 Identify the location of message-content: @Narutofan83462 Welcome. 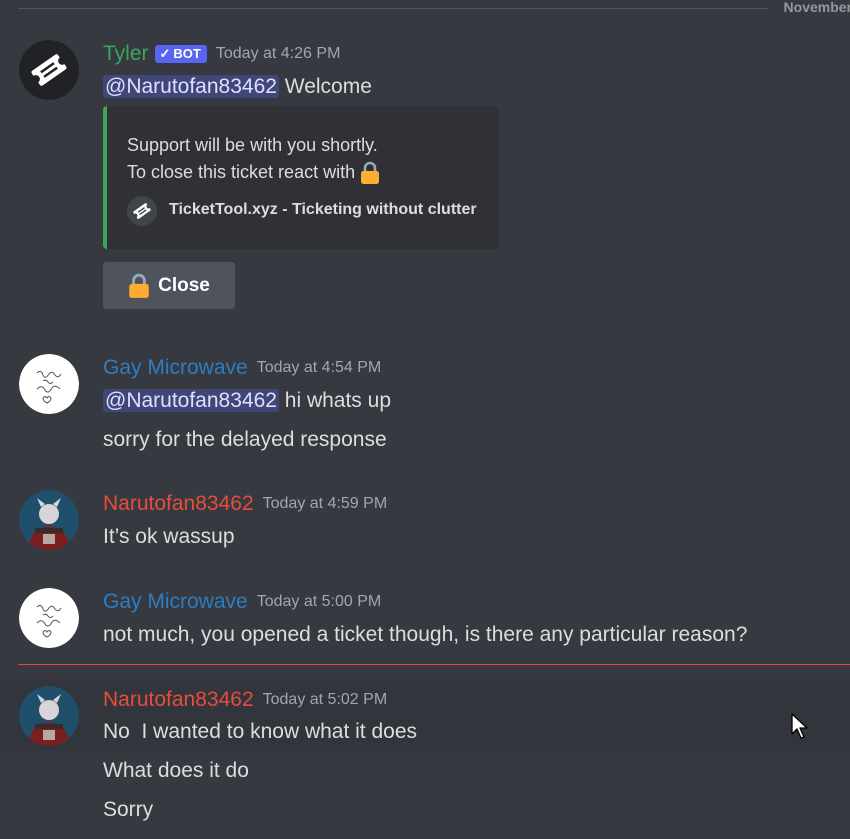
(237, 86).